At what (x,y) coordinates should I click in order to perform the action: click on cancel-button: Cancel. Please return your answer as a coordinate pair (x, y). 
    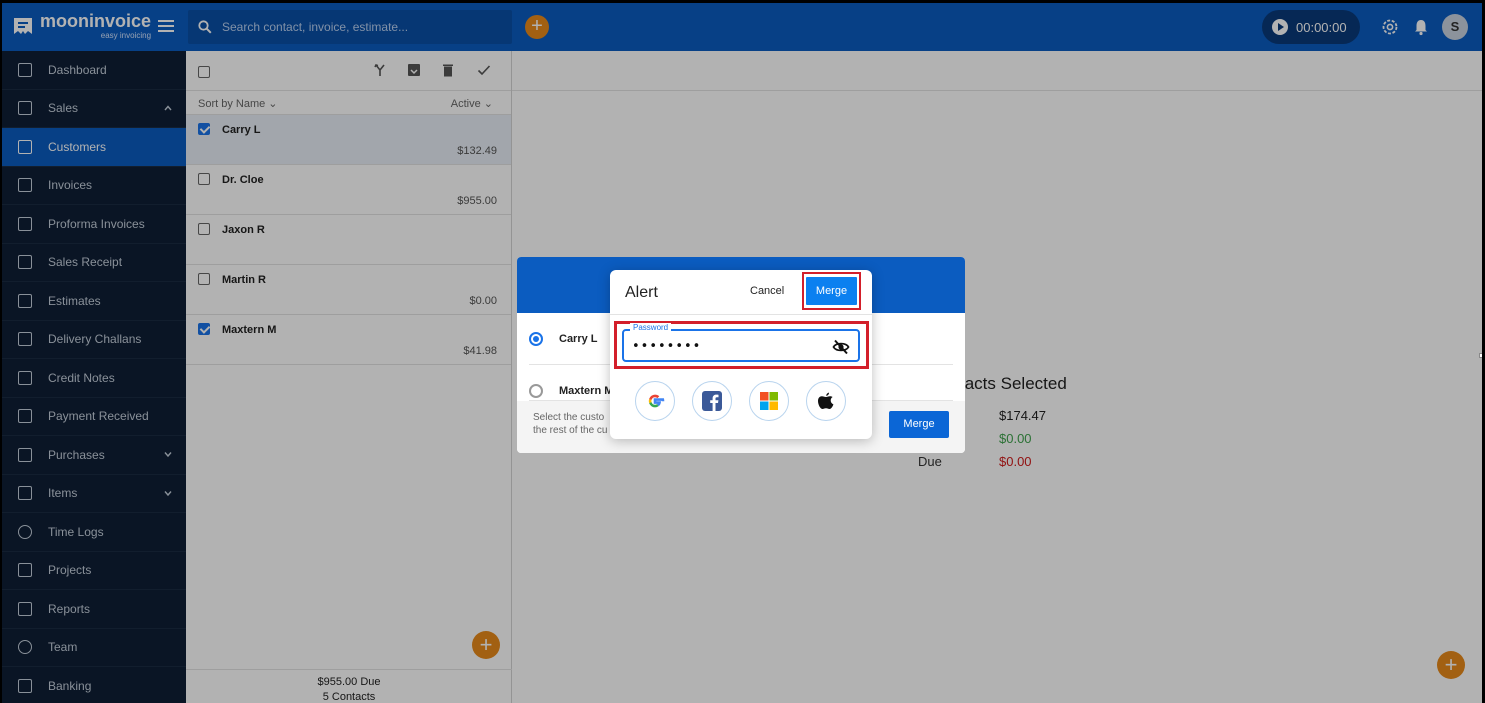
    Looking at the image, I should click on (767, 291).